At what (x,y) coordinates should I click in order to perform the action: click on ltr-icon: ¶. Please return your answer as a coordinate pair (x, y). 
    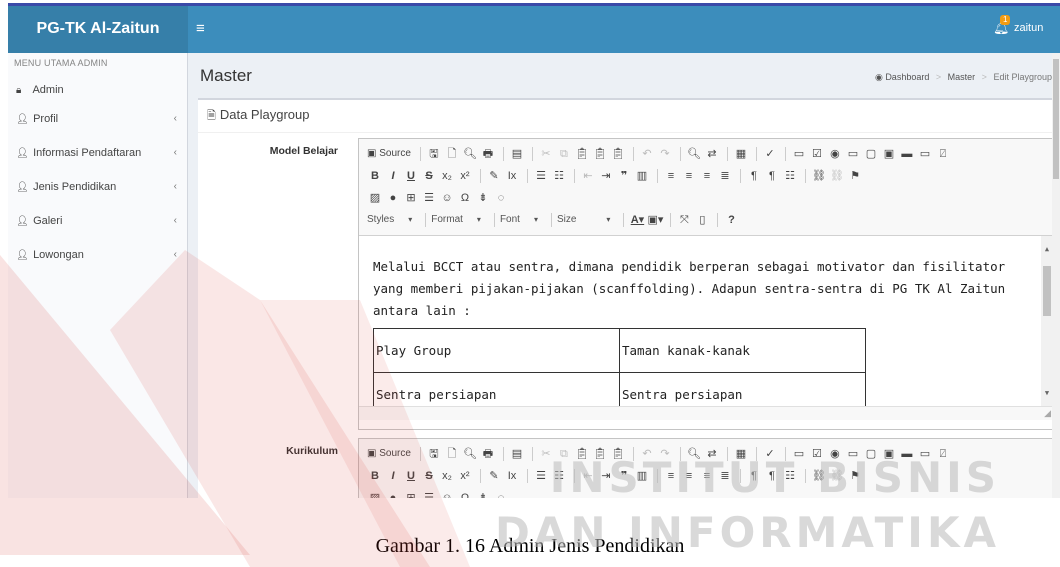
    Looking at the image, I should click on (754, 176).